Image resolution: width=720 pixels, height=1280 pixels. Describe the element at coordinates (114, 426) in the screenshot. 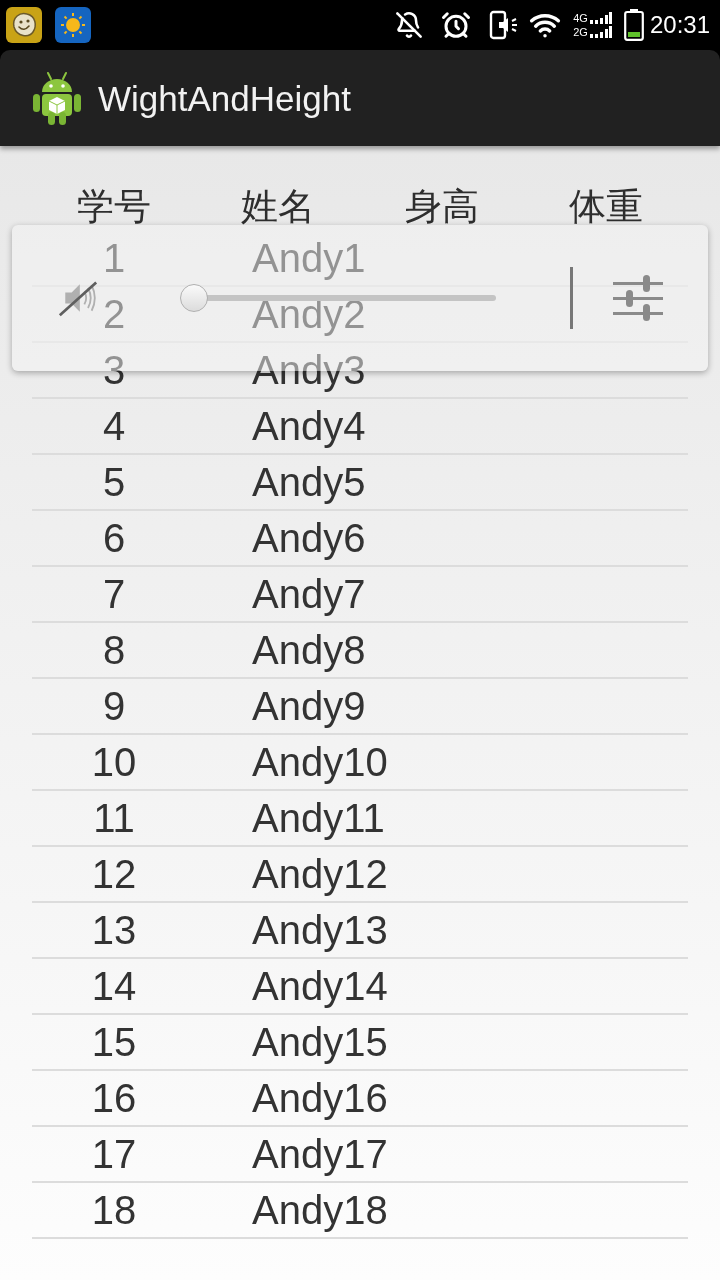

I see `table-cell: 4` at that location.